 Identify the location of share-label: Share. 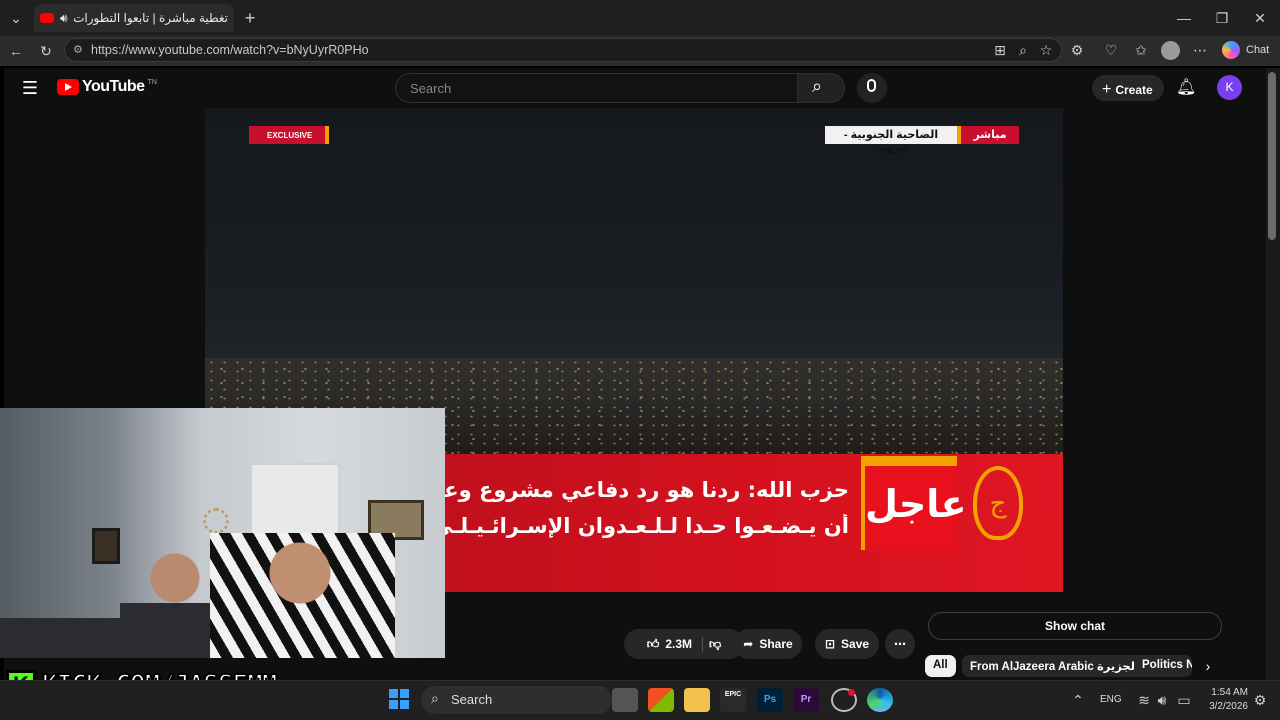
(776, 644).